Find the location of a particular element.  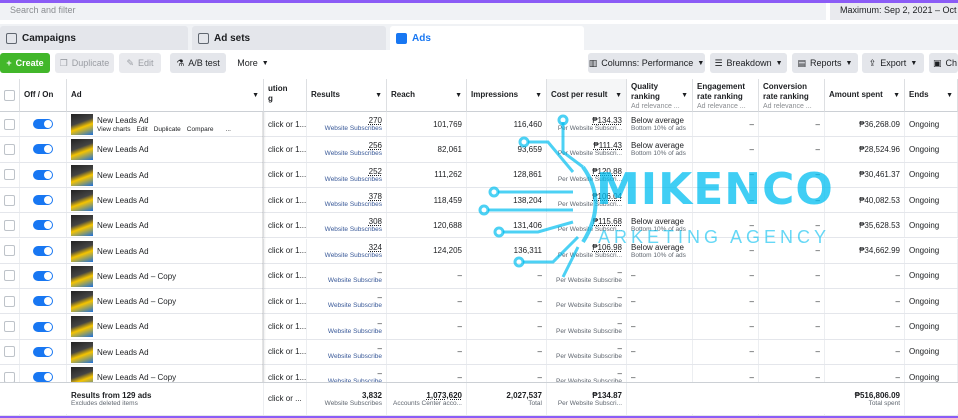

duplicate-button: ❐ Duplicate is located at coordinates (84, 63).